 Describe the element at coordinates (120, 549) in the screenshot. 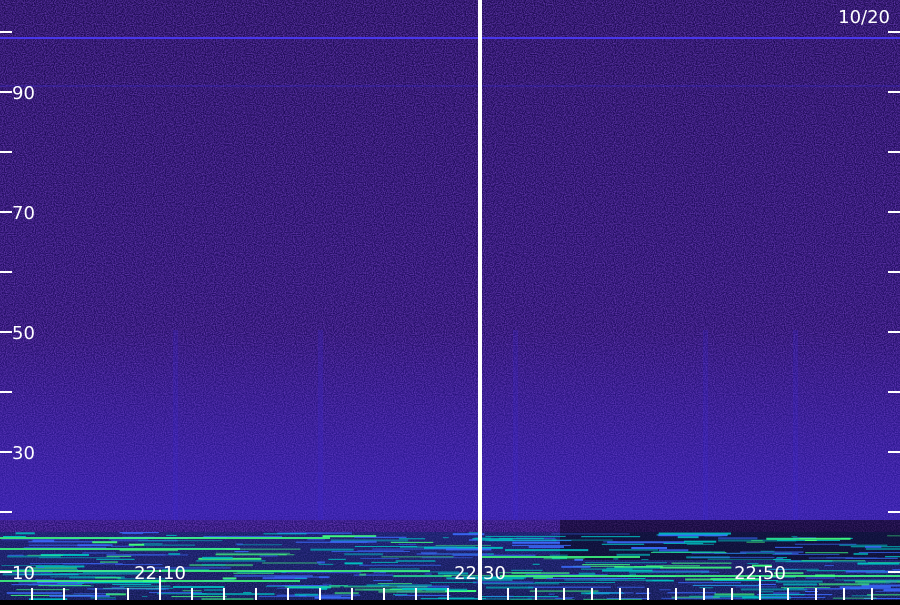

I see `strong-signal-band` at that location.